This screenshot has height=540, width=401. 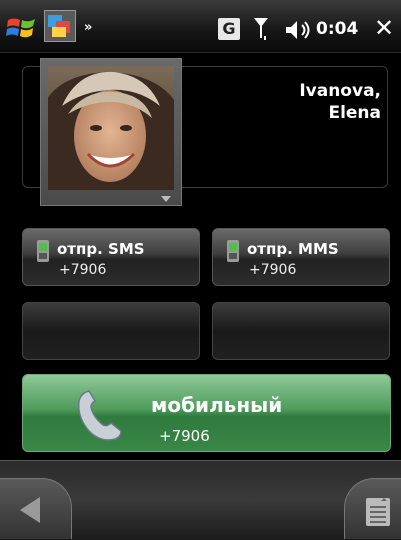 What do you see at coordinates (293, 249) in the screenshot?
I see `send-mms-label: отпр. MMS` at bounding box center [293, 249].